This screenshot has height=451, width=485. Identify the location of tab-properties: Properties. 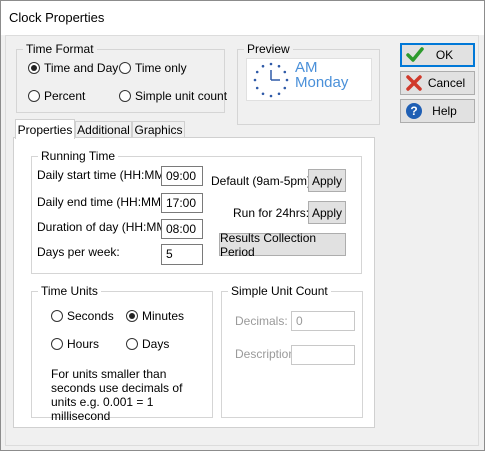
(45, 129).